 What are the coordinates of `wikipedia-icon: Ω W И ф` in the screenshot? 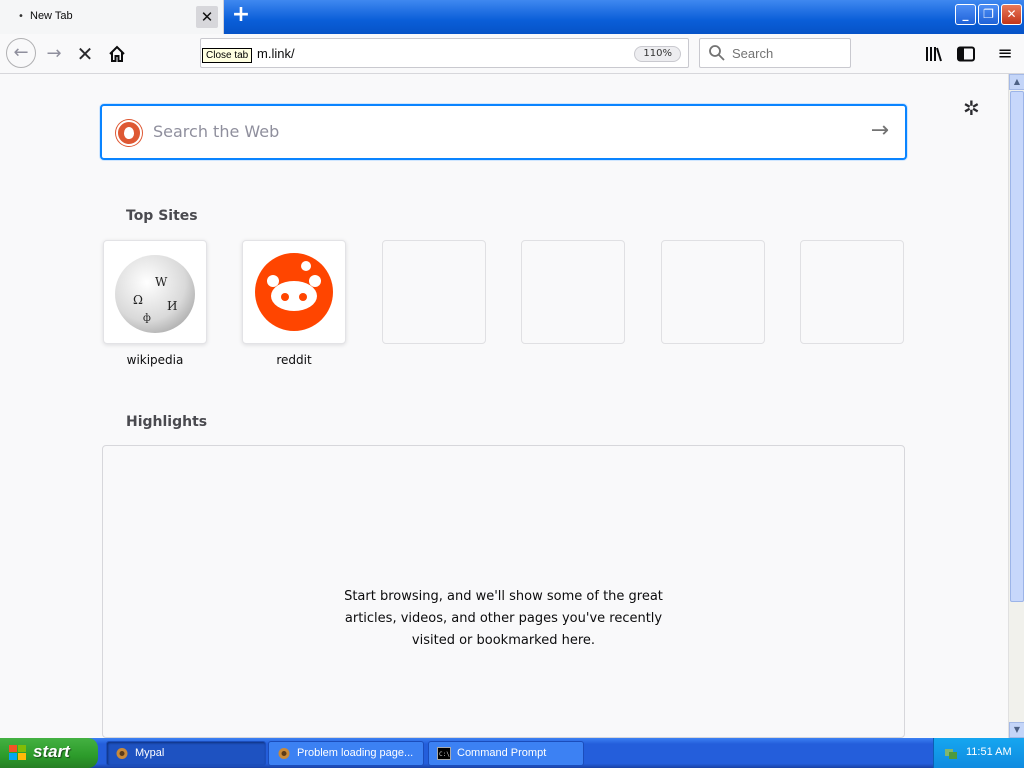 It's located at (155, 294).